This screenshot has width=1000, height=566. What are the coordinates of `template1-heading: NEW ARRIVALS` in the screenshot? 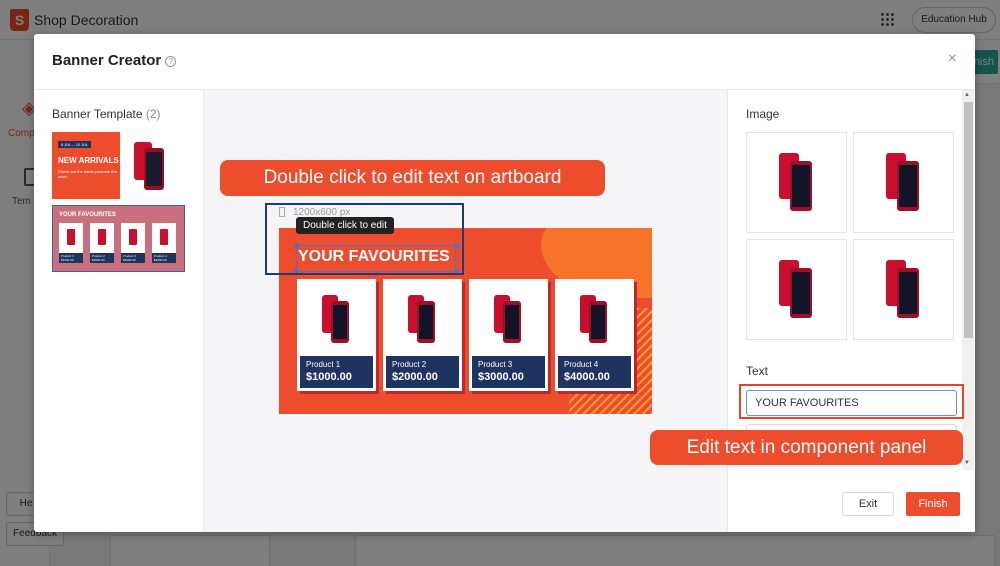 It's located at (88, 160).